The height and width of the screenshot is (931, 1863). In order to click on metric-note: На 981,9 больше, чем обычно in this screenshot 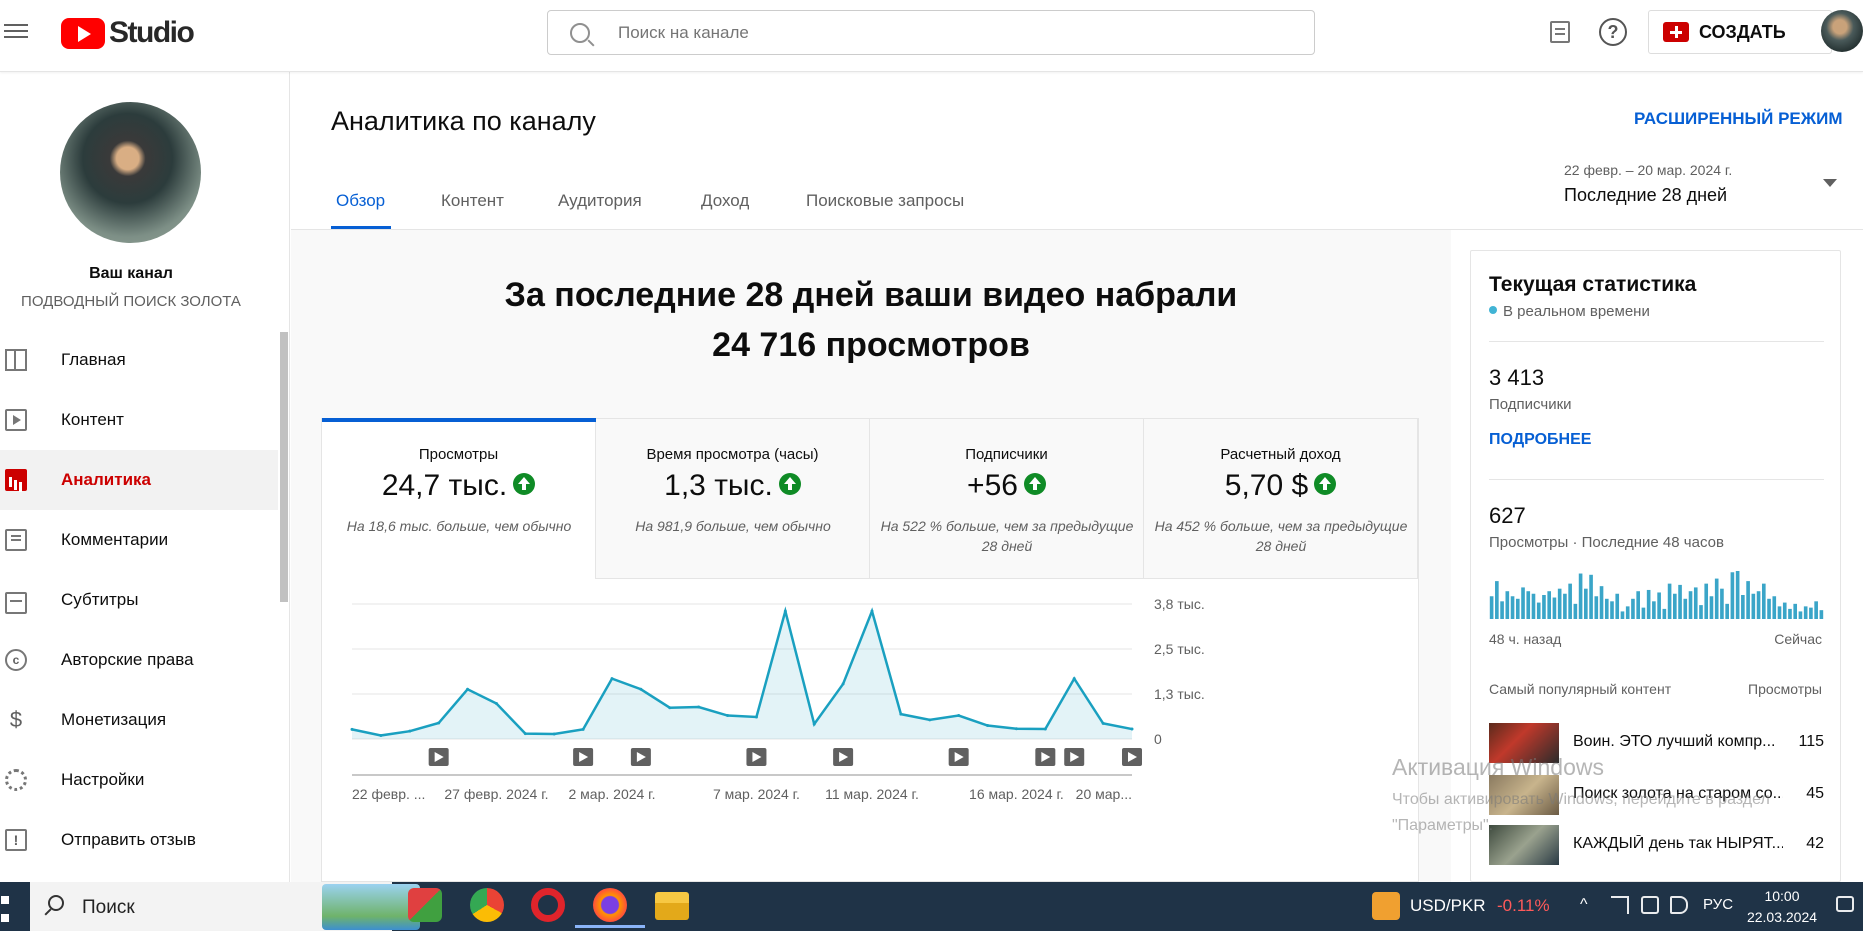, I will do `click(733, 526)`.